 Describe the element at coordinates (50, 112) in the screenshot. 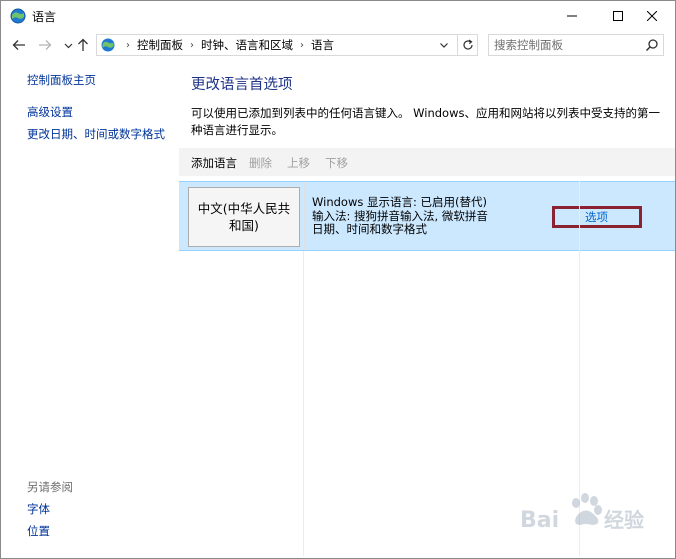

I see `advanced-settings-link: 高级设置` at that location.